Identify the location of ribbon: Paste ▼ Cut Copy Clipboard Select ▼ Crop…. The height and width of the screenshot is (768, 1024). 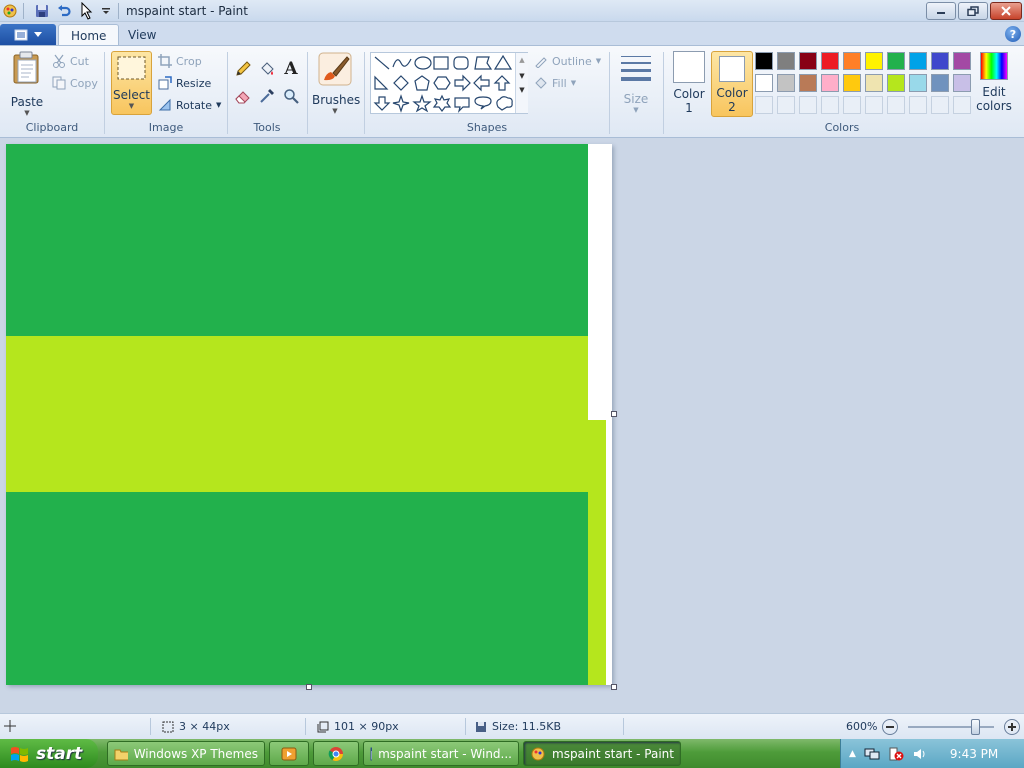
(512, 91).